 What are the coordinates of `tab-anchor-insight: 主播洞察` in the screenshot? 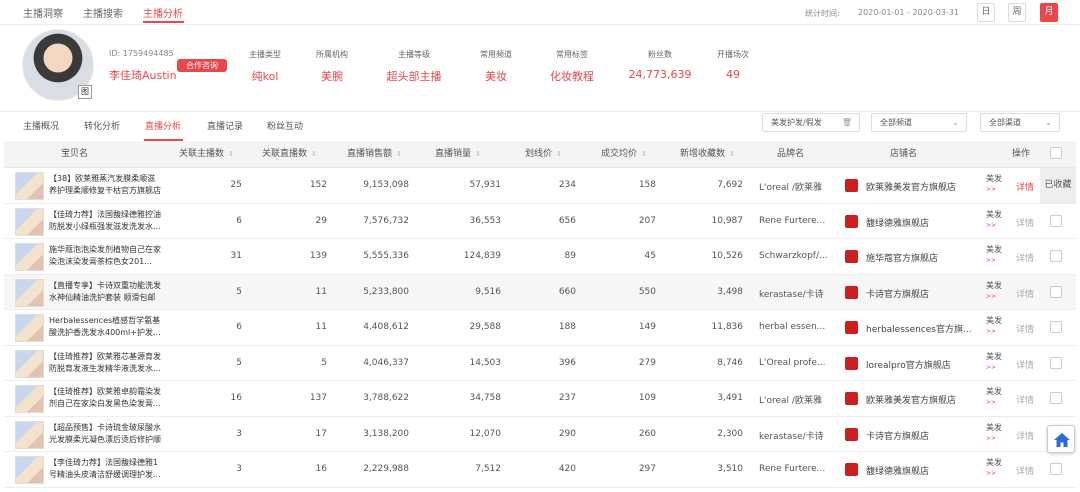 It's located at (43, 12).